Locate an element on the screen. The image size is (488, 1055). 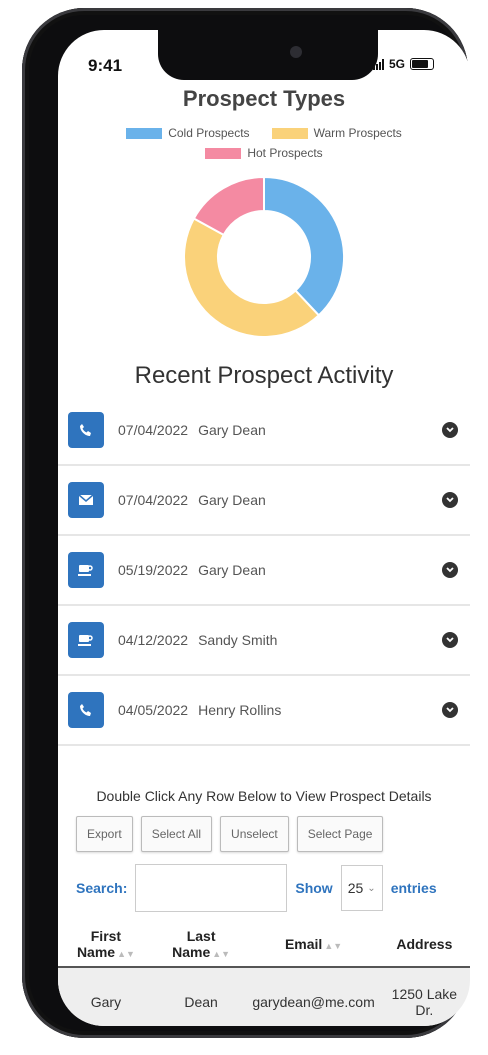
envelope-icon is located at coordinates (86, 500).